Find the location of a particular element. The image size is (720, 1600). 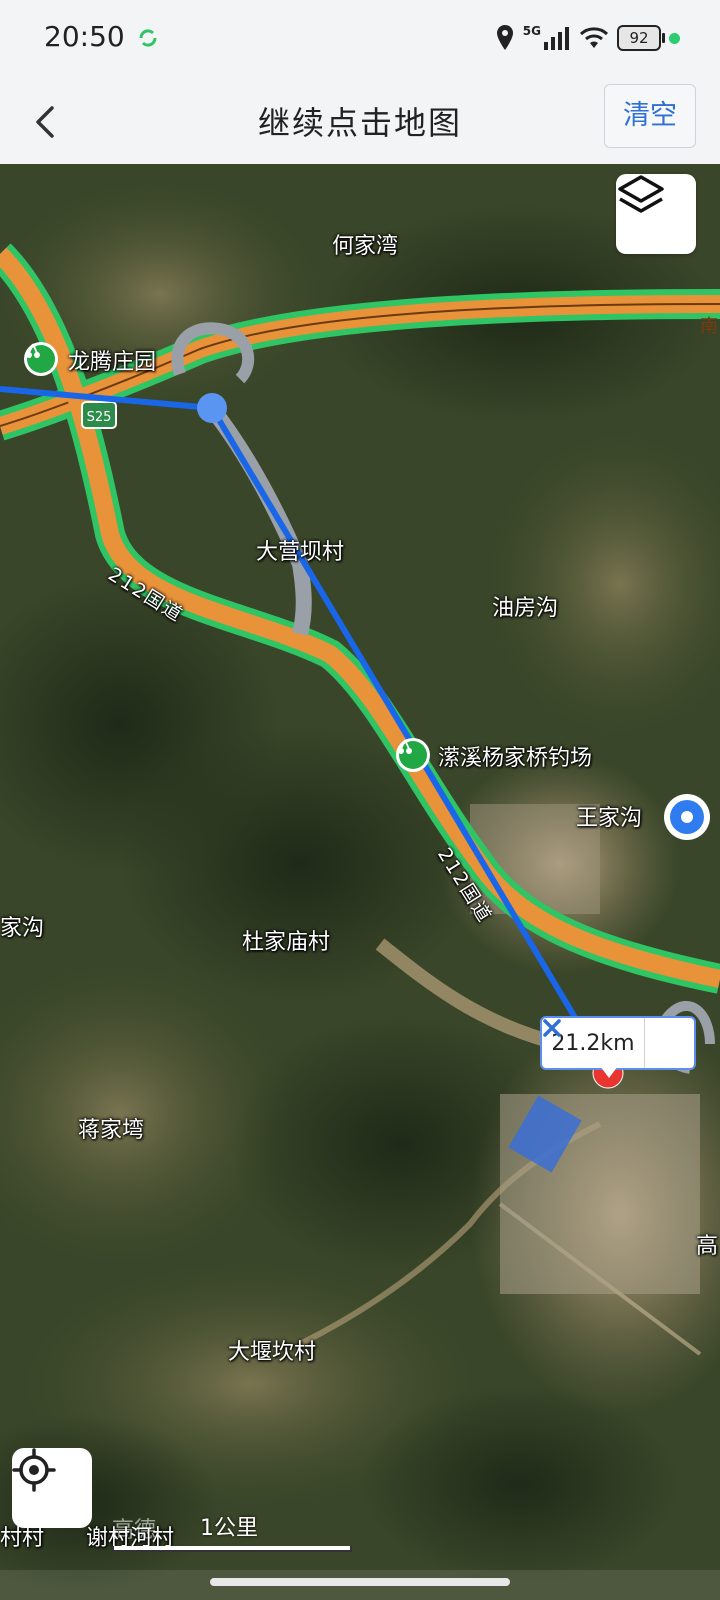

popup-tail is located at coordinates (609, 1072).